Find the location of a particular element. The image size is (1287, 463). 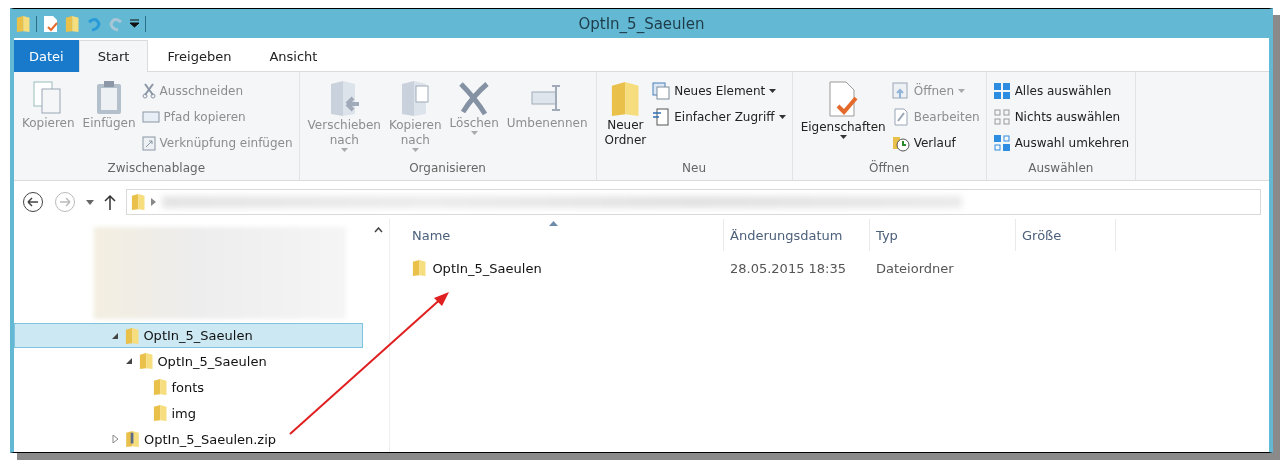

tree-item-label: fonts is located at coordinates (188, 387).